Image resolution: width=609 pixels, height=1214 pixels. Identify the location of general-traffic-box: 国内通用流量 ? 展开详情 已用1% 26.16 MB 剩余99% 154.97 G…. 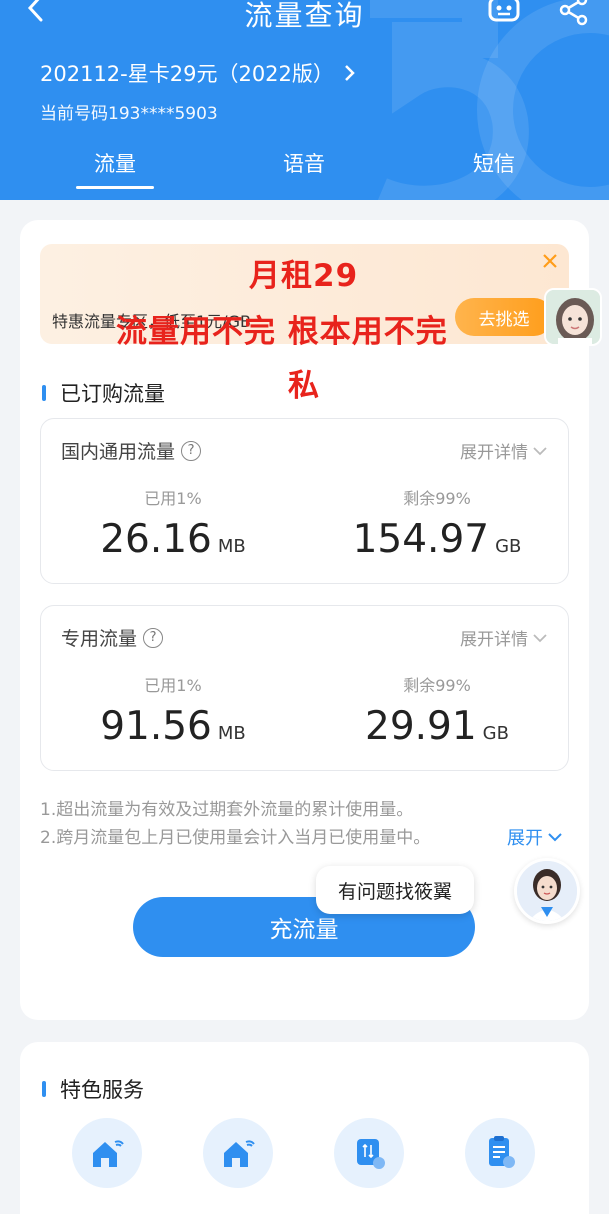
(304, 501).